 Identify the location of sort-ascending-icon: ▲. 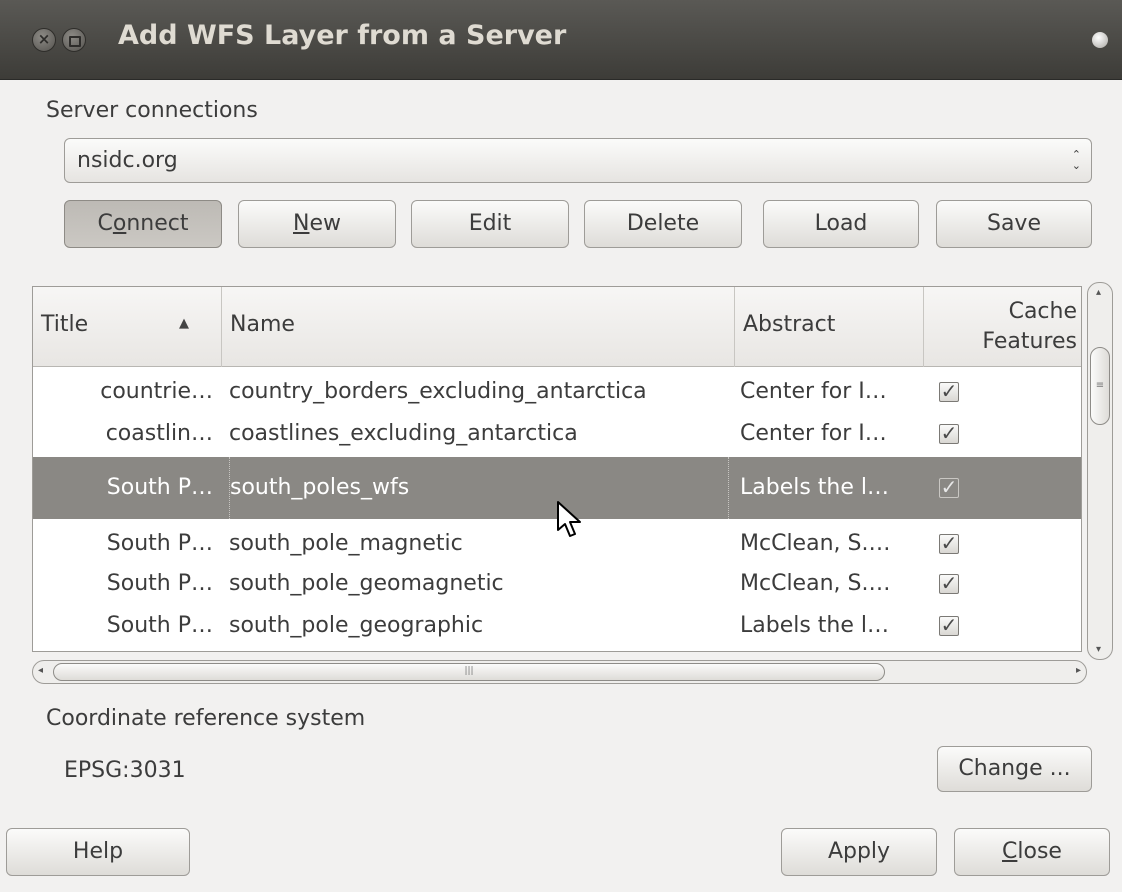
(184, 323).